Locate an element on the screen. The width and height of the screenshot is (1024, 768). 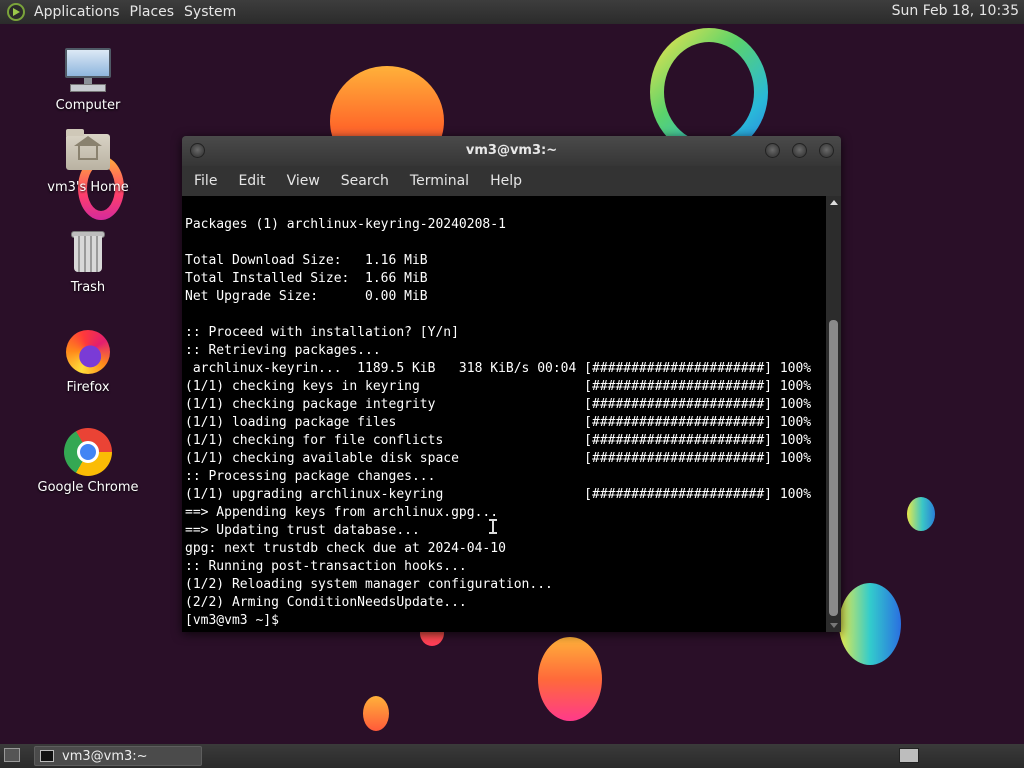
desktop-icon-label: Computer is located at coordinates (88, 105).